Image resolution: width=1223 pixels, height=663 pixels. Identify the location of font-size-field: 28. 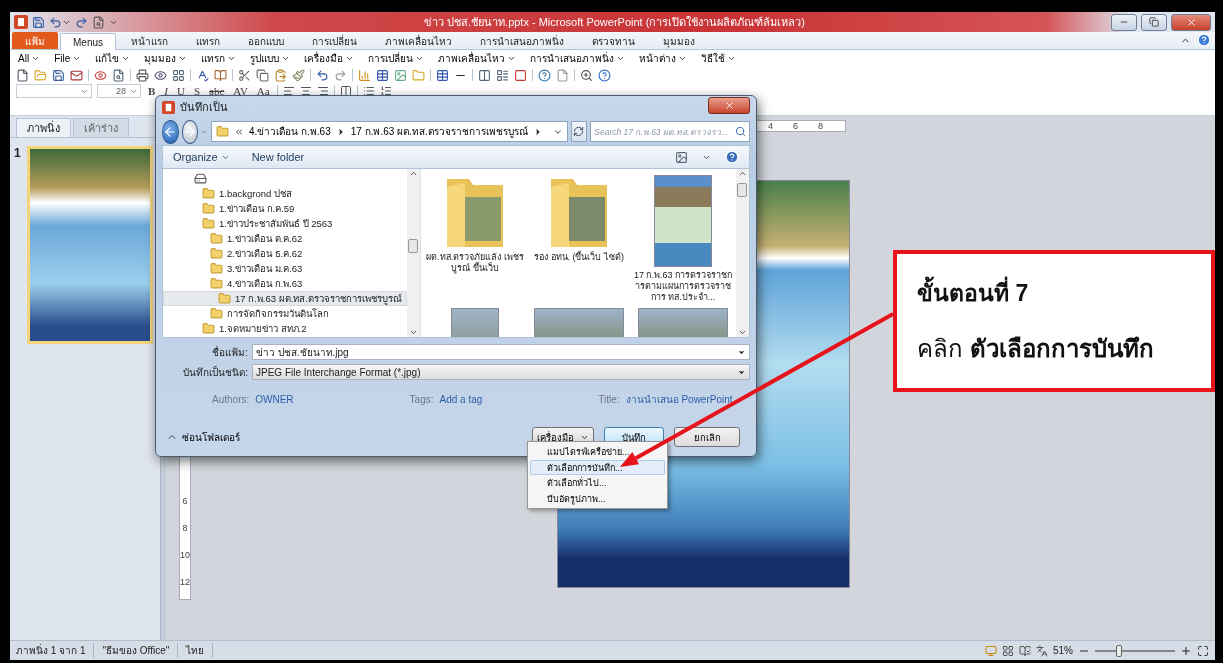
(119, 91).